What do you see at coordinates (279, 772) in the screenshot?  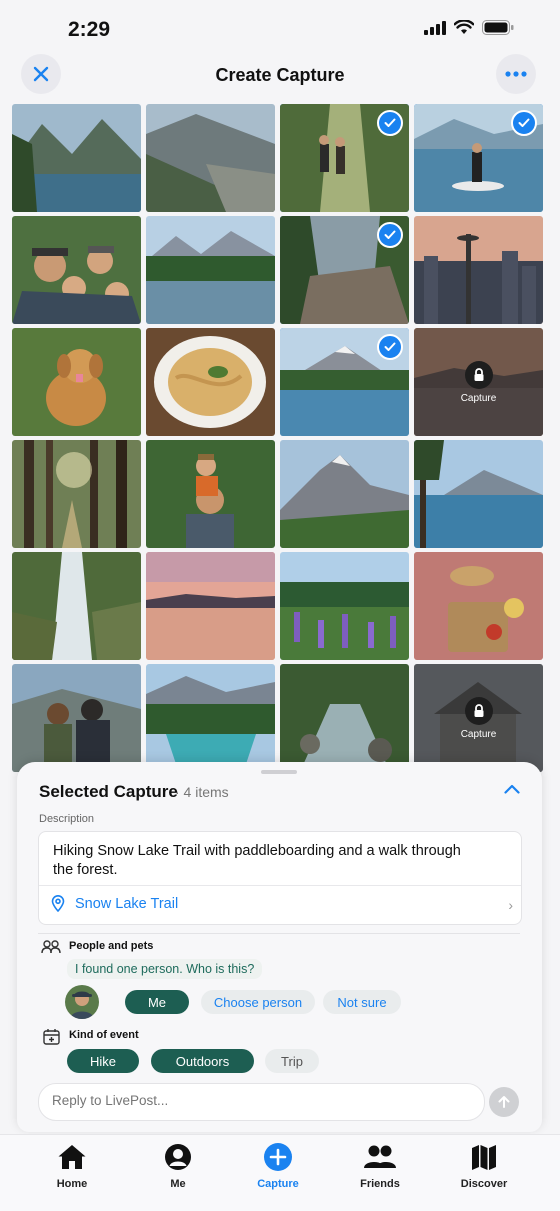 I see `sheet-grabber` at bounding box center [279, 772].